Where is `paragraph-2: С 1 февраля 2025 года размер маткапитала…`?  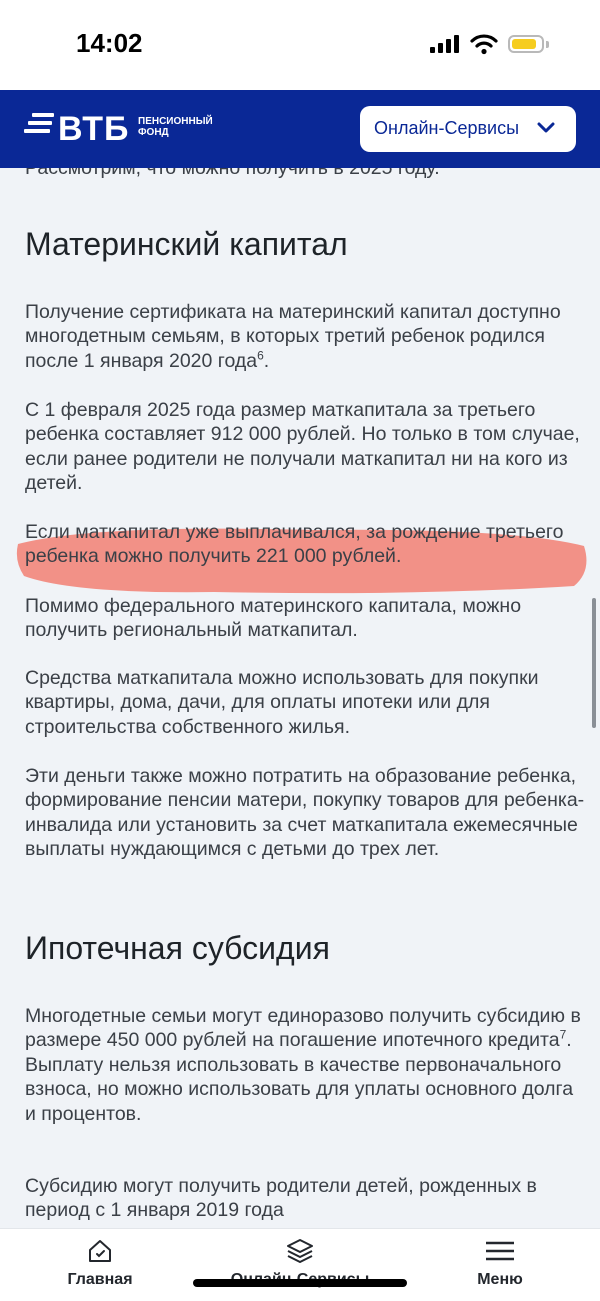
paragraph-2: С 1 февраля 2025 года размер маткапитала… is located at coordinates (302, 447).